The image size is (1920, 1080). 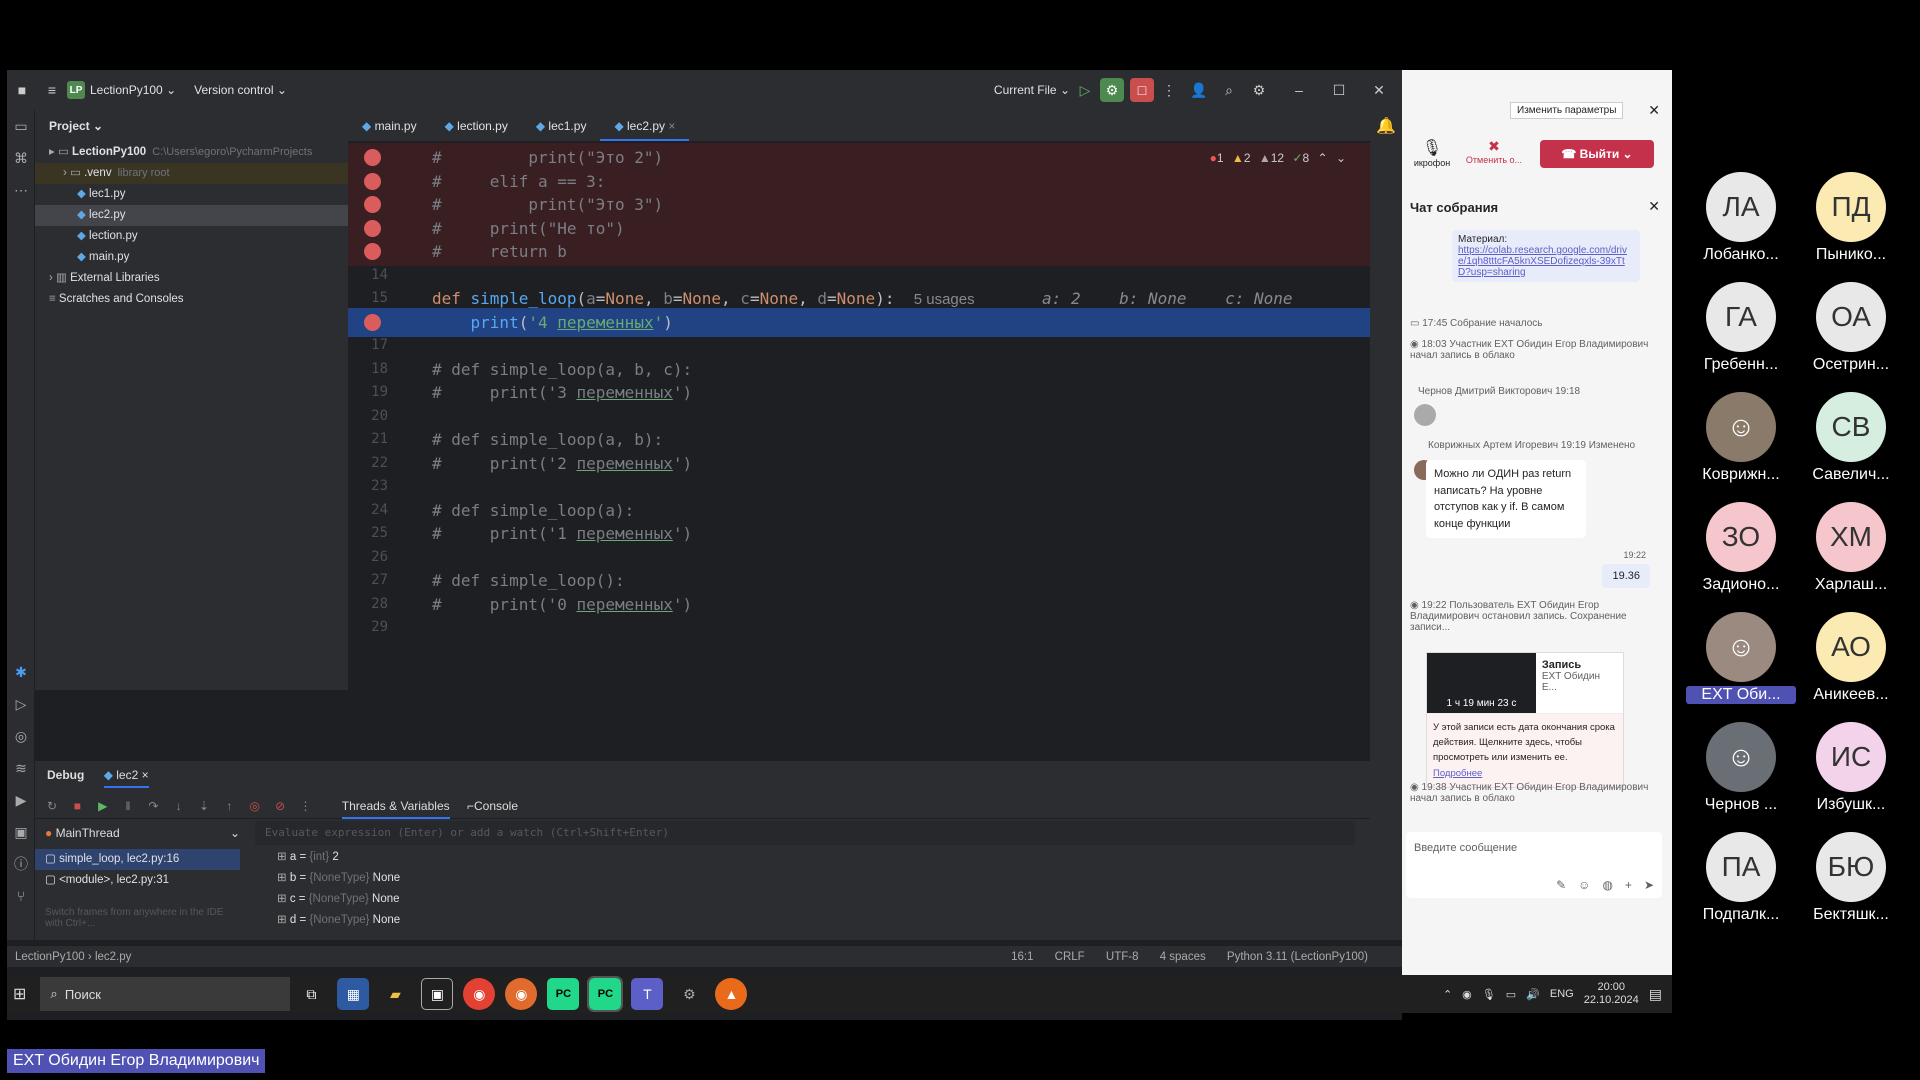 I want to click on editor-tab: ◆ main.py, so click(x=389, y=125).